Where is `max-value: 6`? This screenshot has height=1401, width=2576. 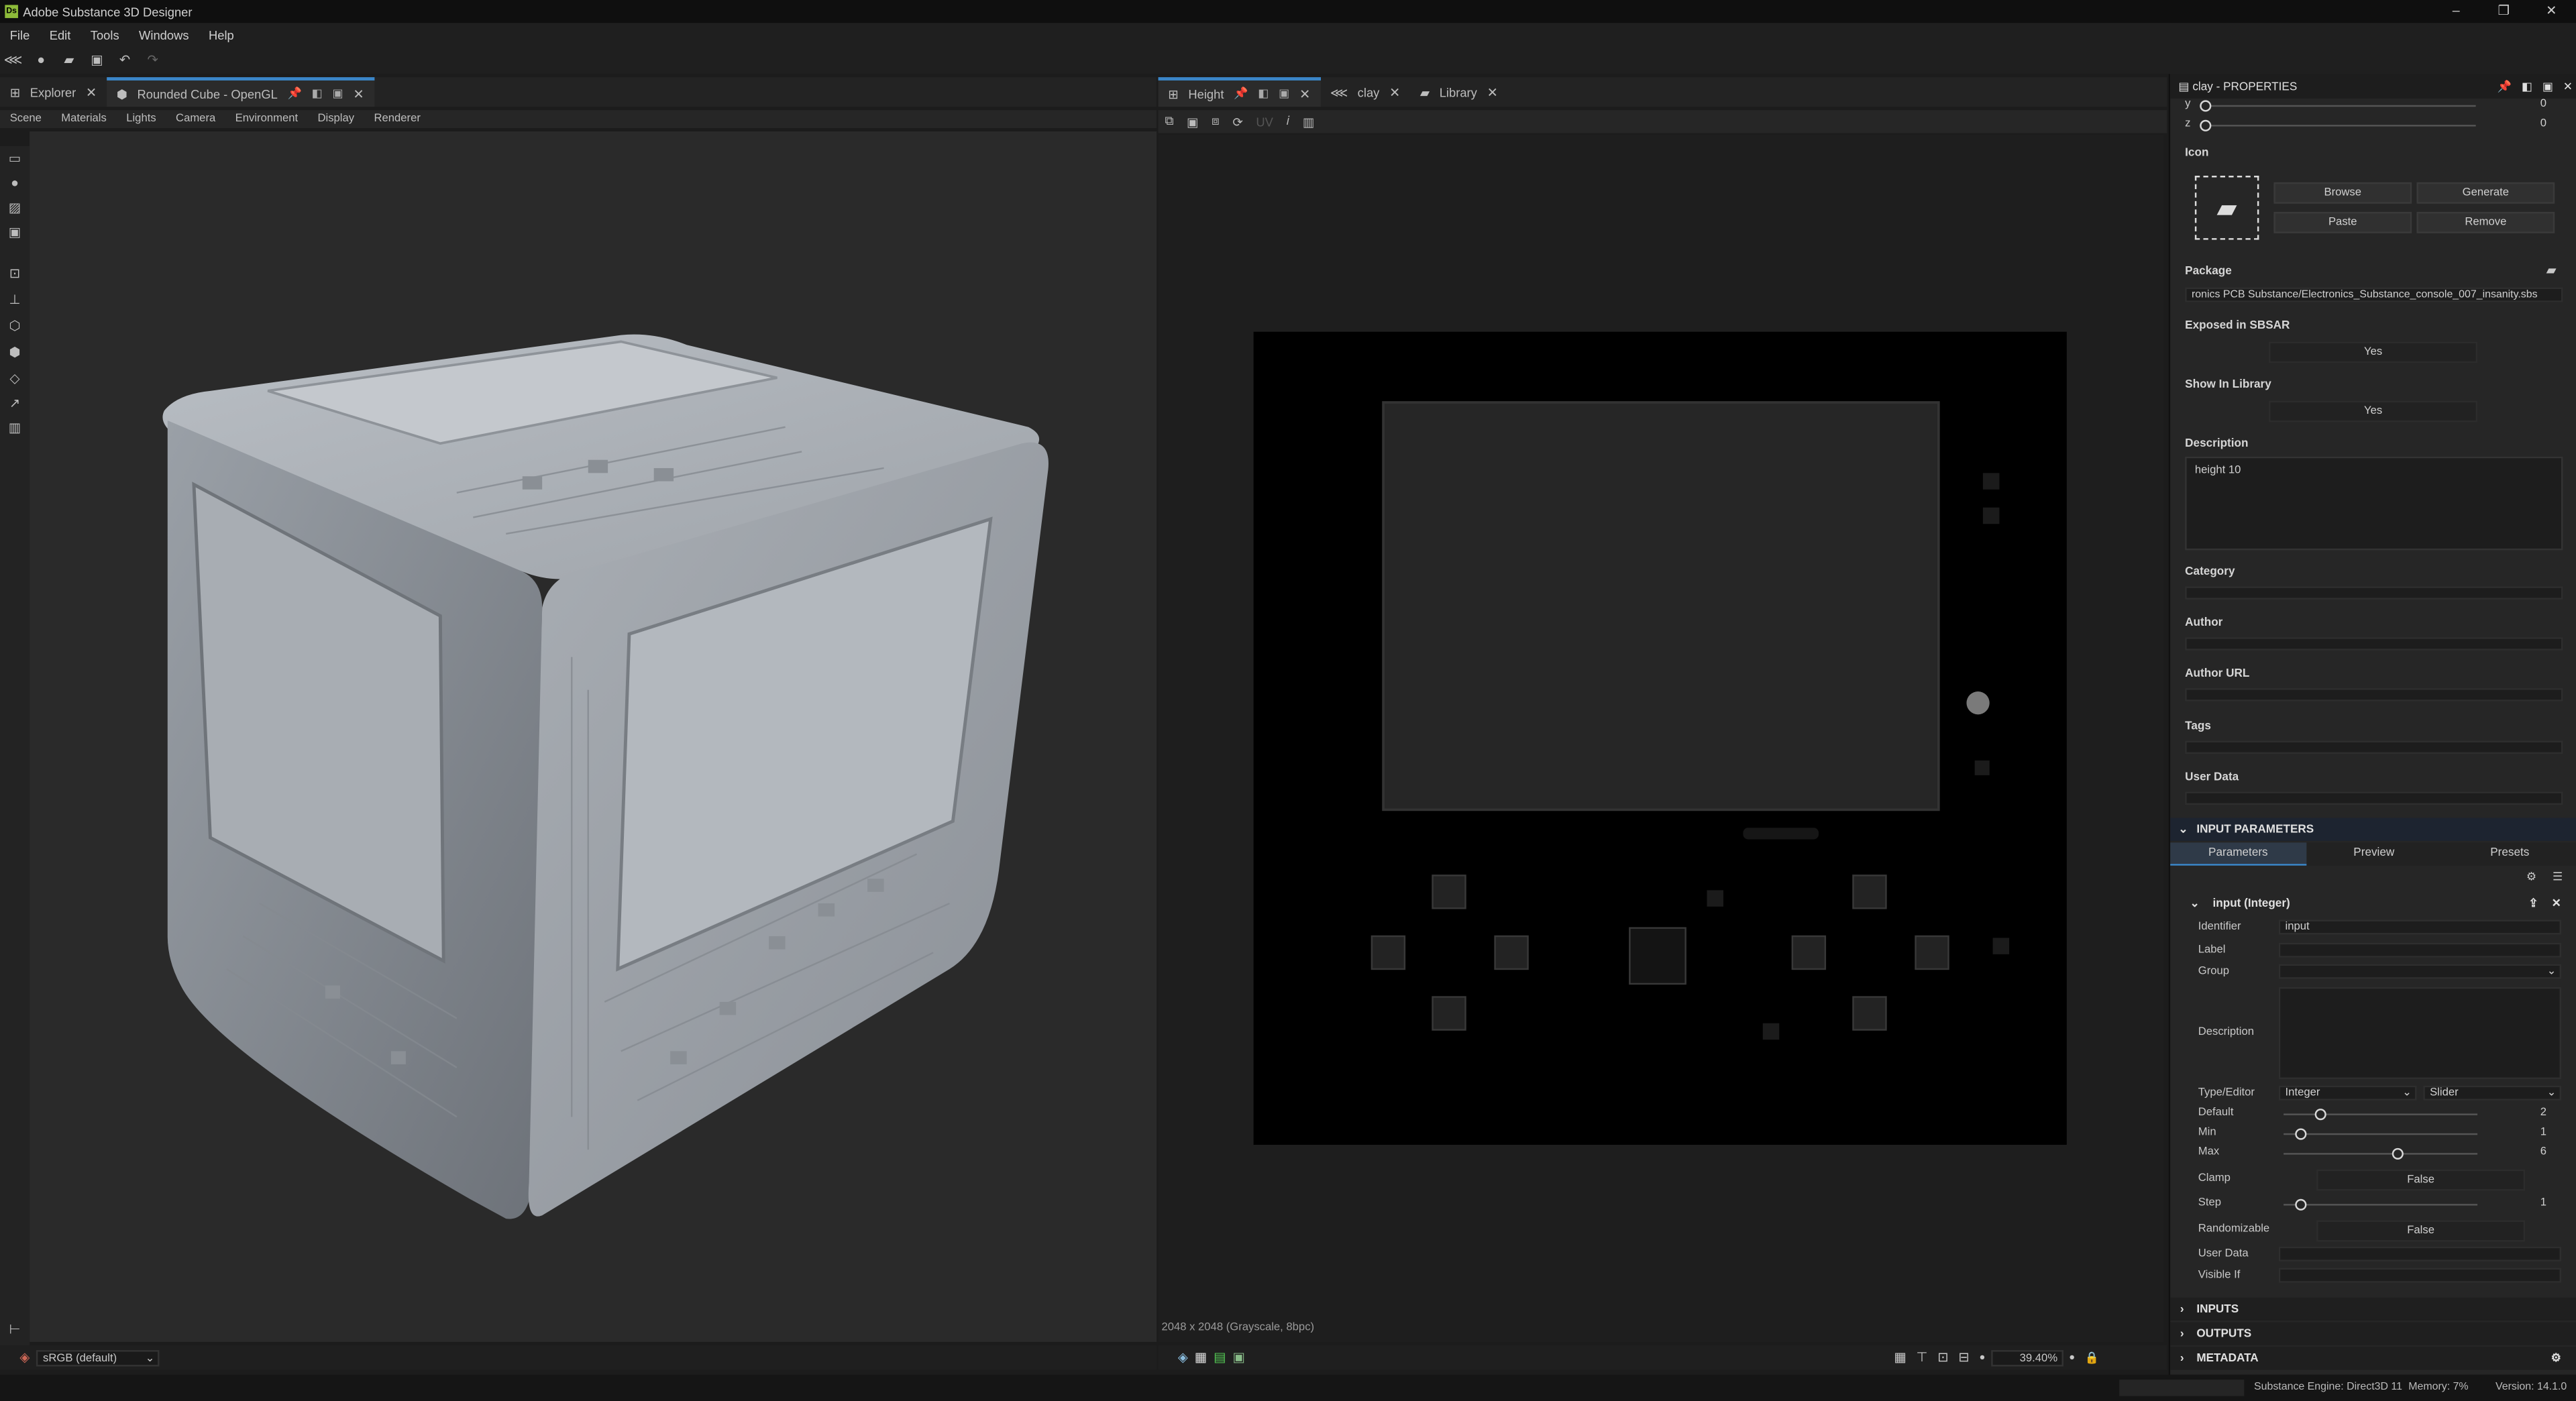
max-value: 6 is located at coordinates (2543, 1152).